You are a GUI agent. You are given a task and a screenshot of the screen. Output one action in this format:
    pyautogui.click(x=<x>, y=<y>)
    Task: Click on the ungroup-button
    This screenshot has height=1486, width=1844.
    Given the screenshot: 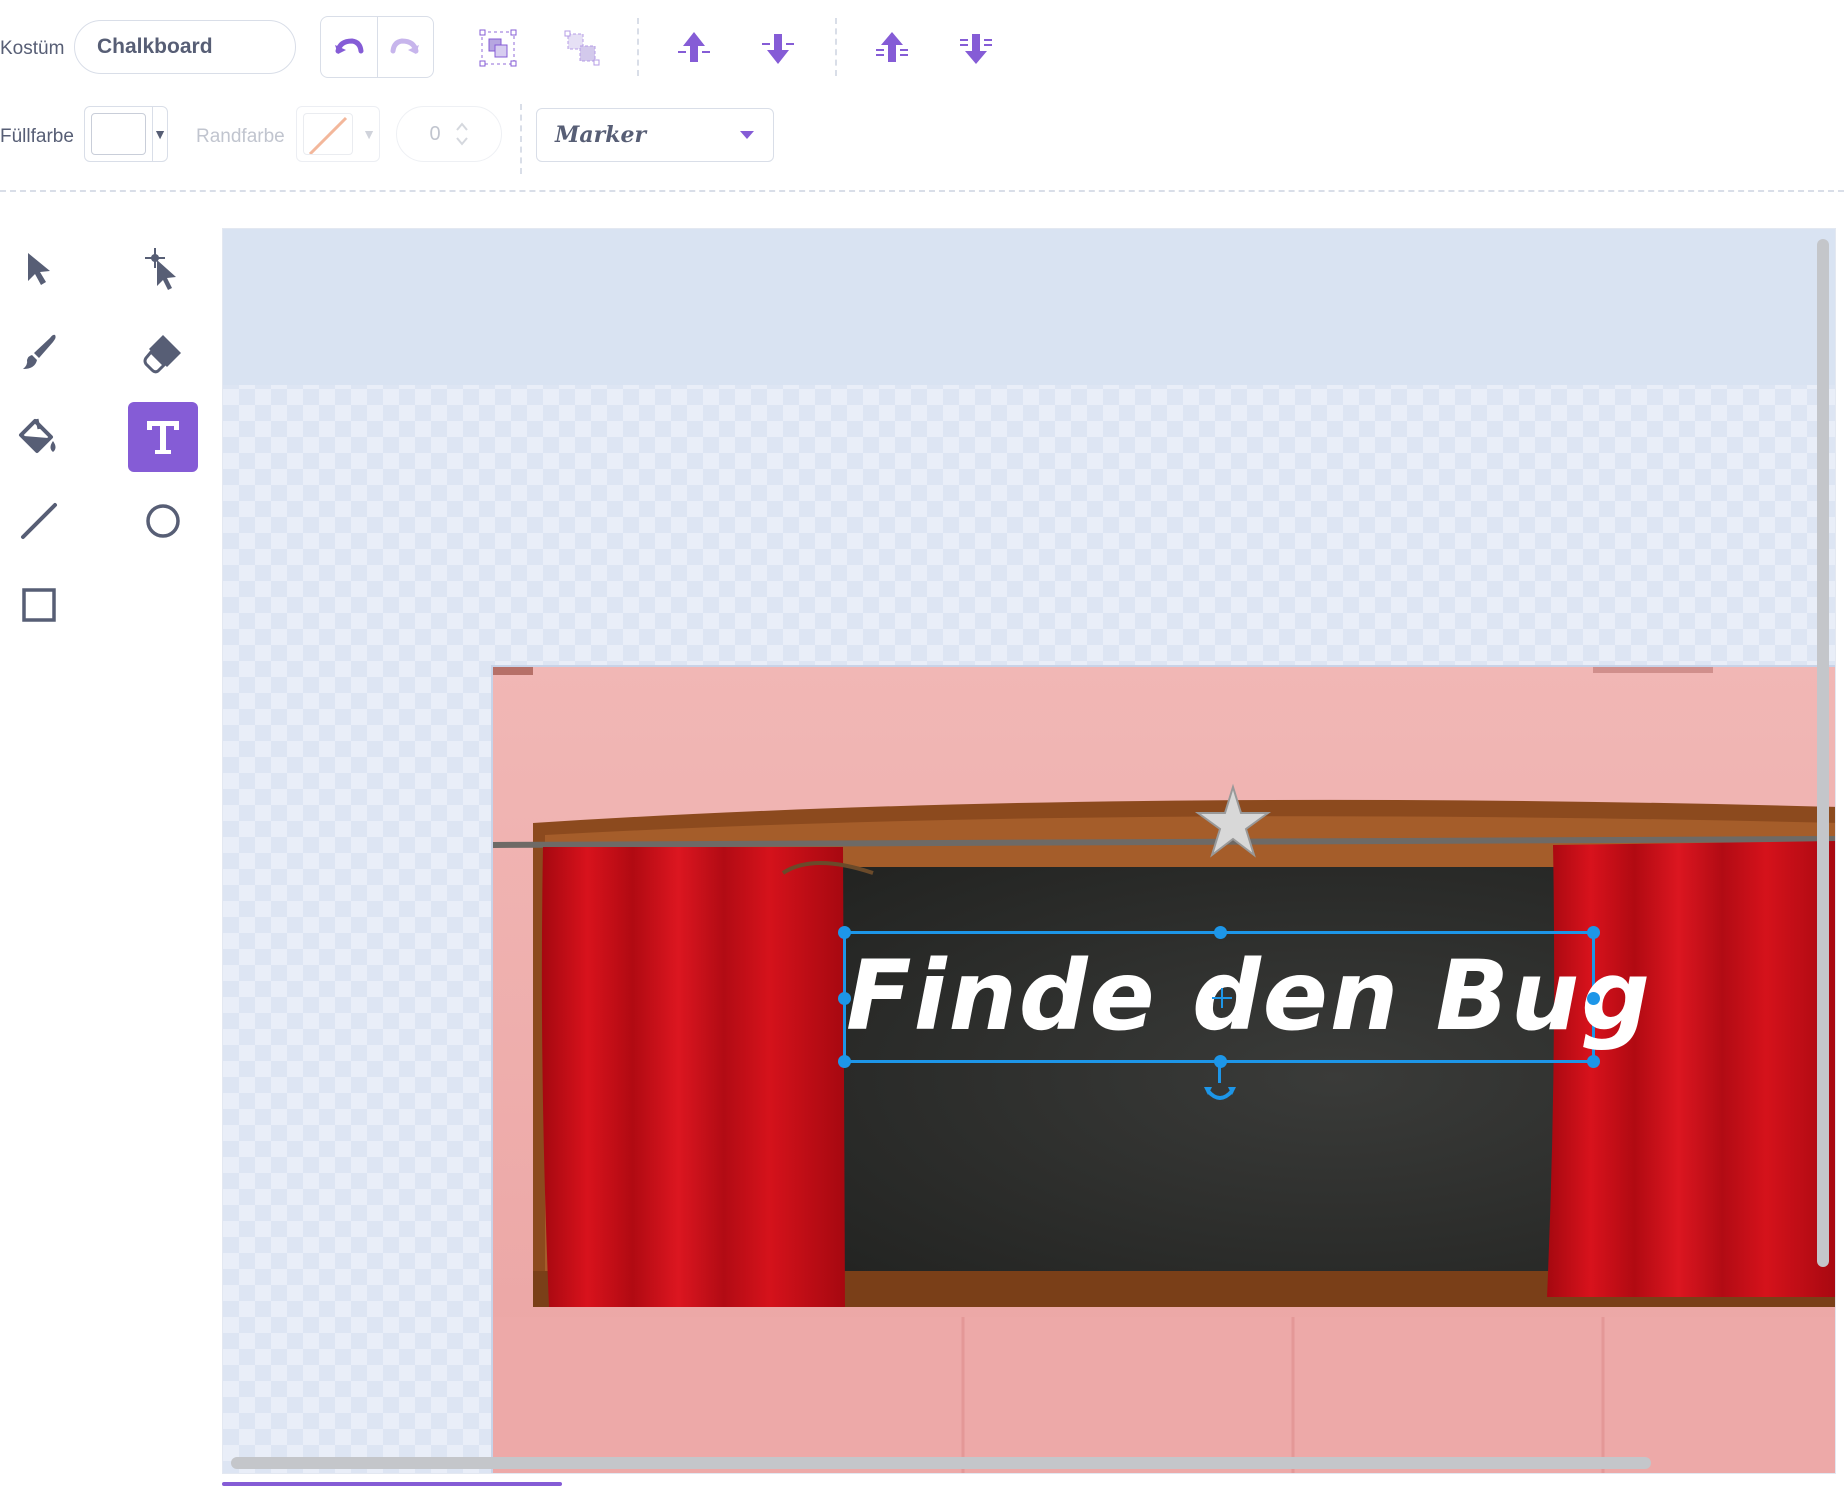 What is the action you would take?
    pyautogui.click(x=582, y=48)
    